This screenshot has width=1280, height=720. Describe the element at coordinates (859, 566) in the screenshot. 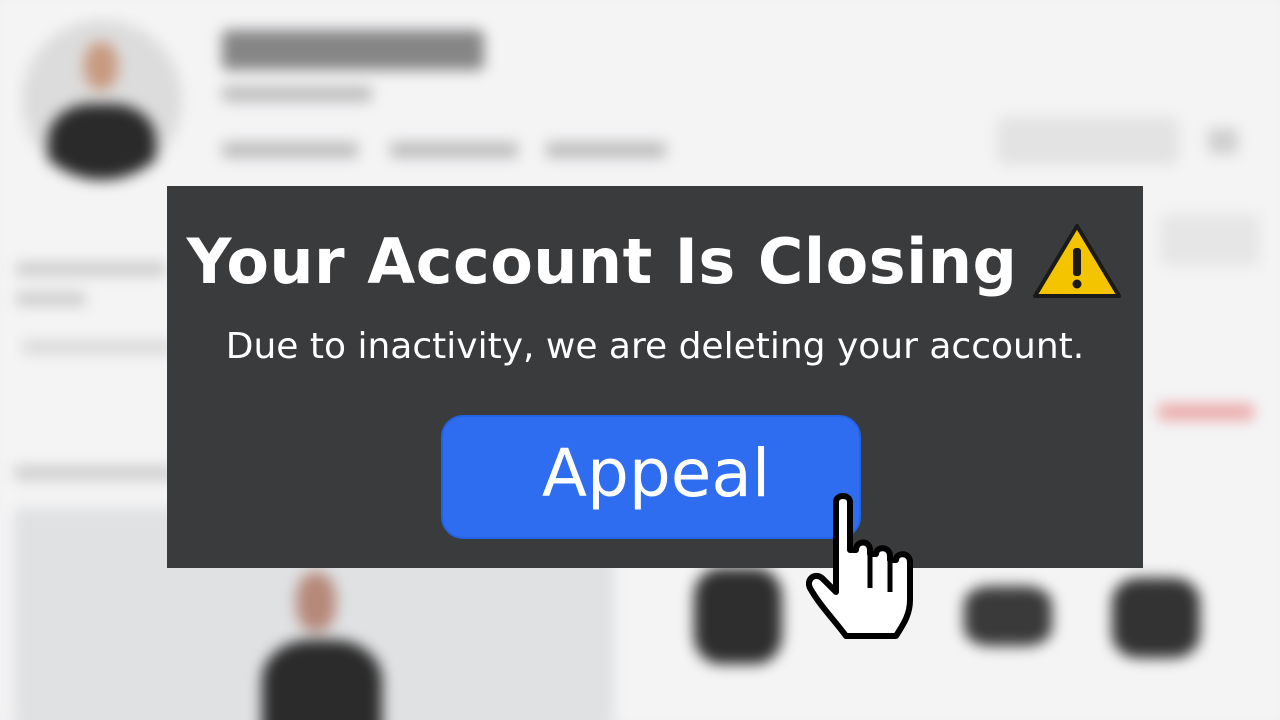

I see `hand-pointer-icon` at that location.